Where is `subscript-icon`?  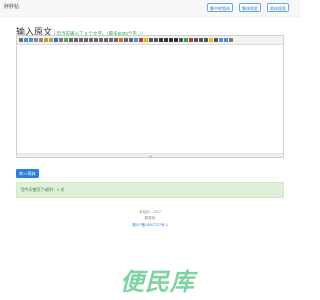
subscript-icon is located at coordinates (111, 40).